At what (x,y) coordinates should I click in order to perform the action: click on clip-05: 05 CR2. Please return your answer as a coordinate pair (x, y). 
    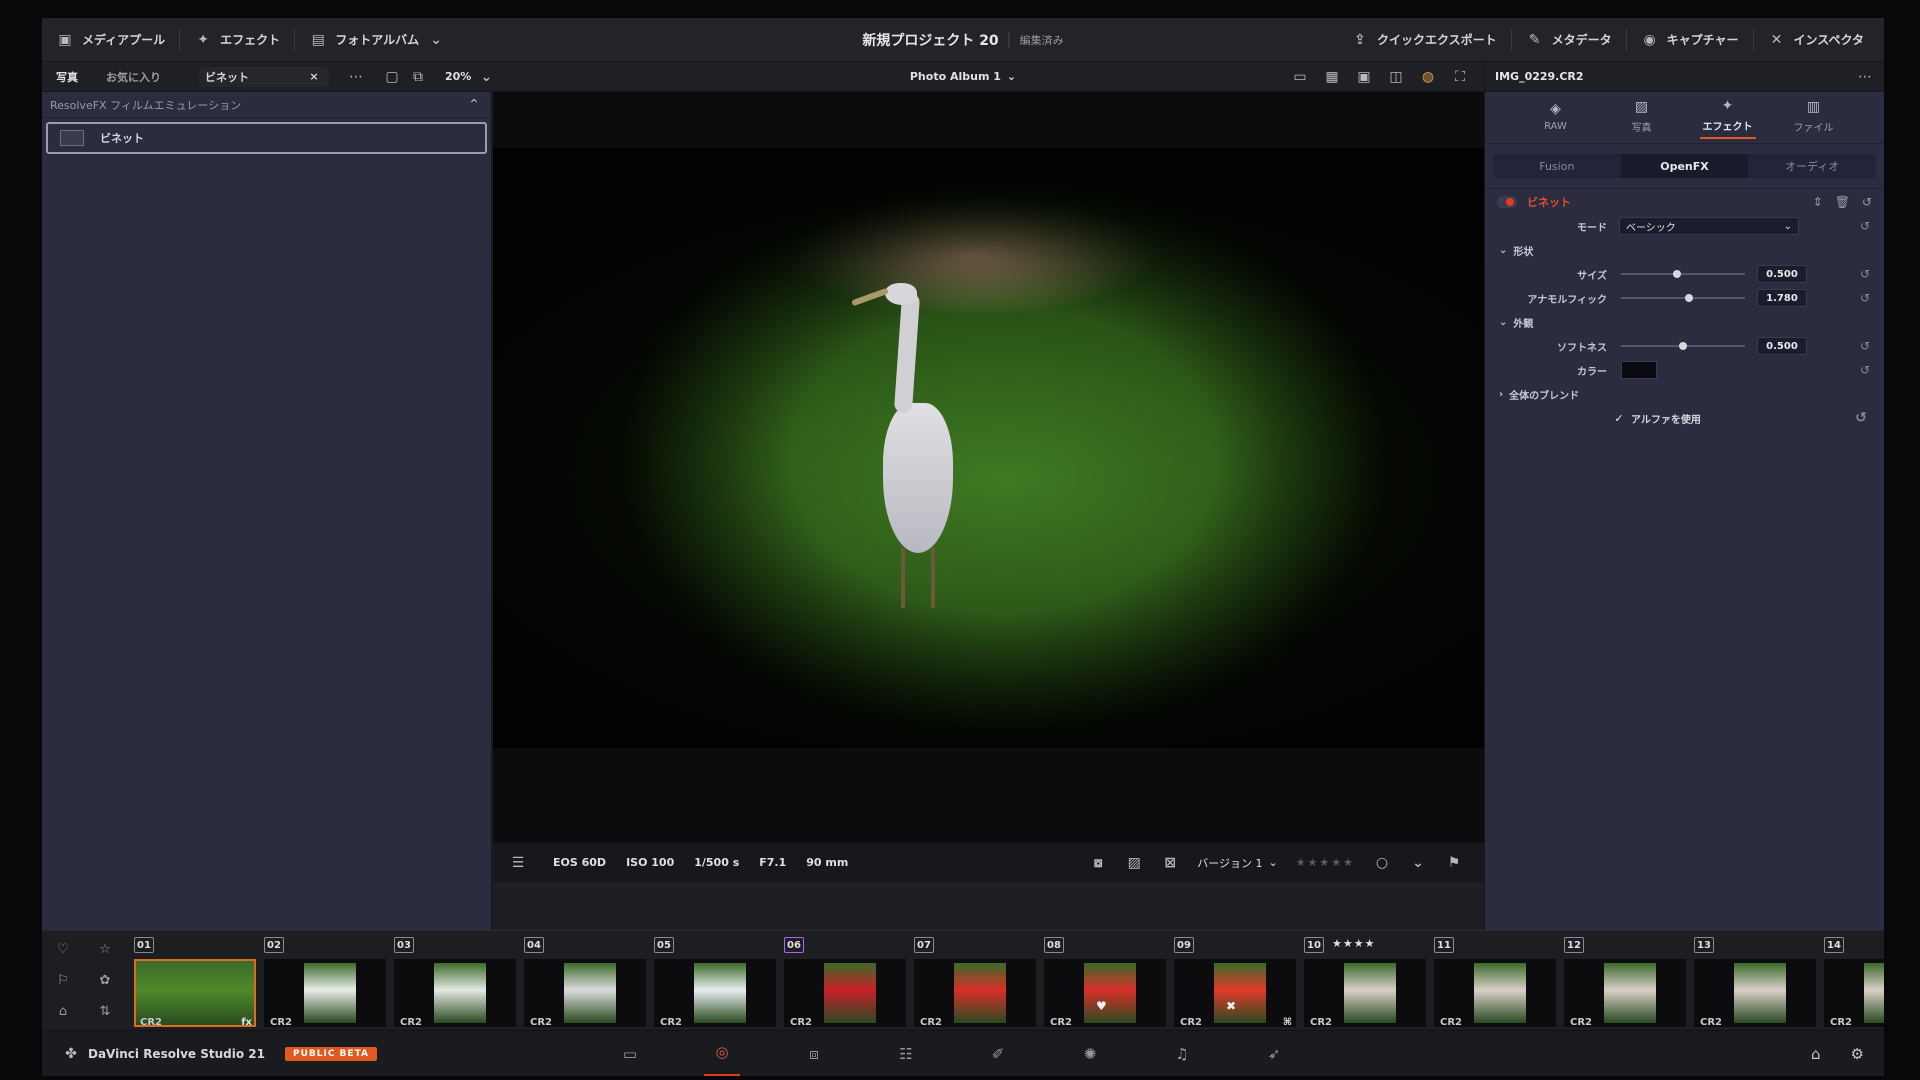
    Looking at the image, I should click on (713, 980).